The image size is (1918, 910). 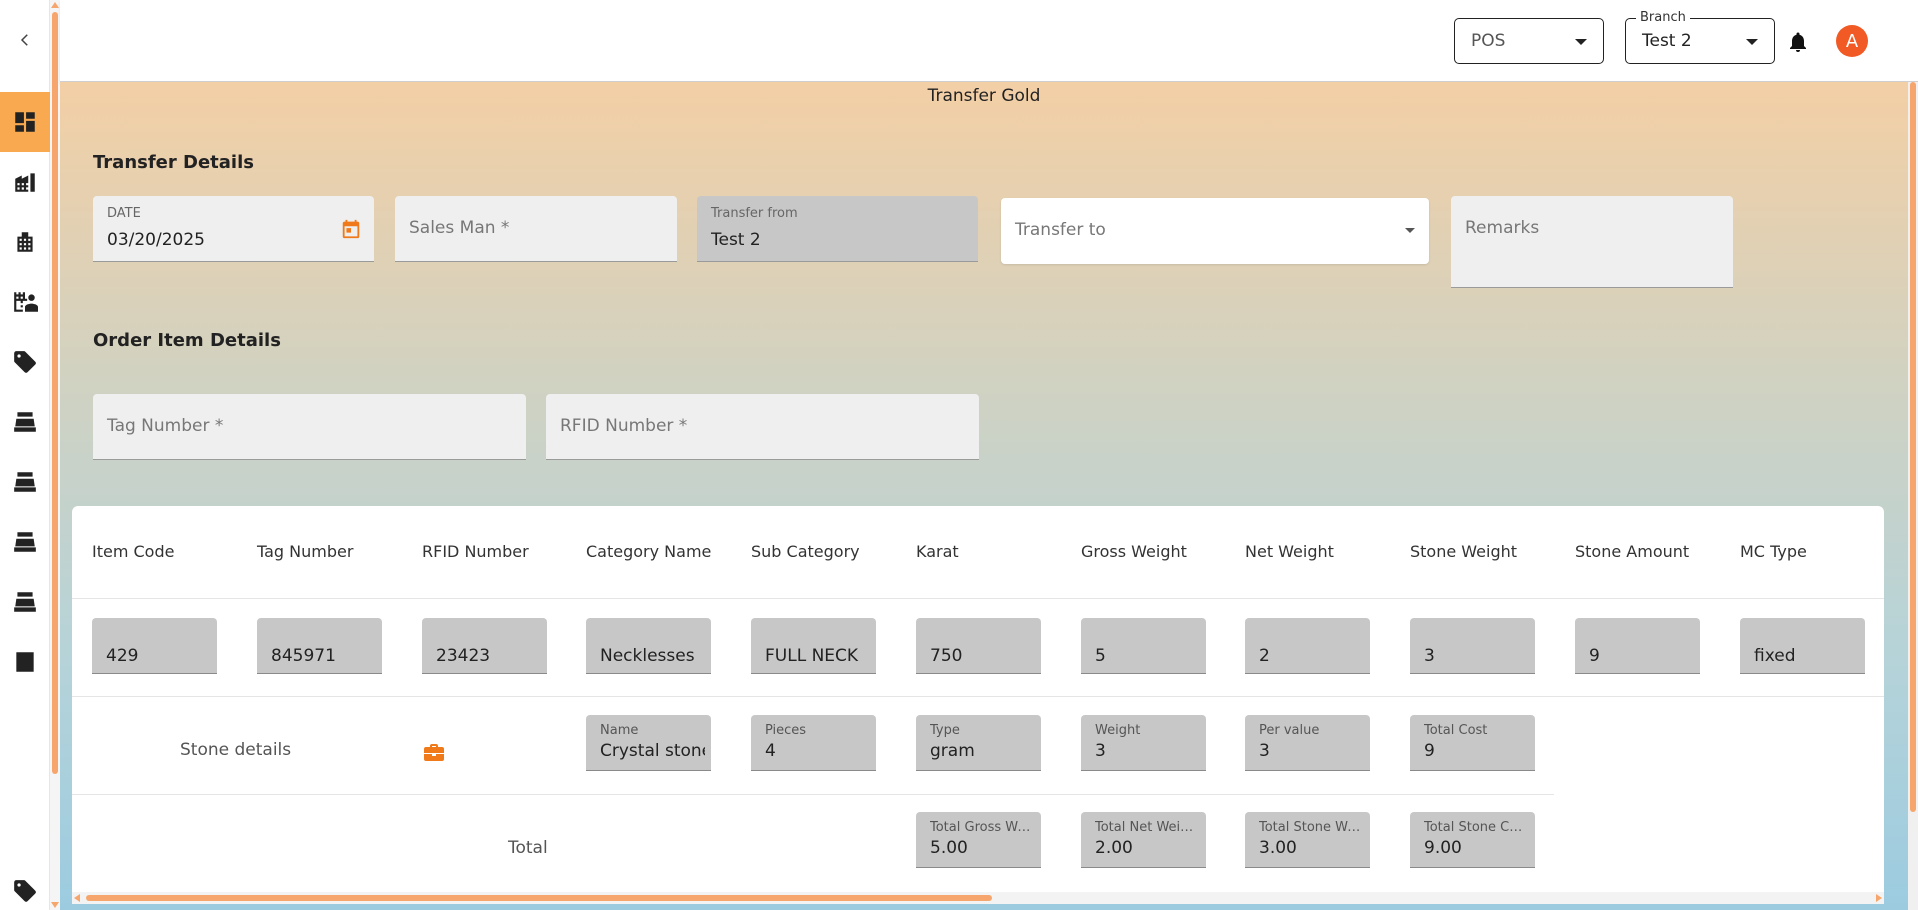 I want to click on top-bar: POS Branch Test 2 A, so click(x=989, y=41).